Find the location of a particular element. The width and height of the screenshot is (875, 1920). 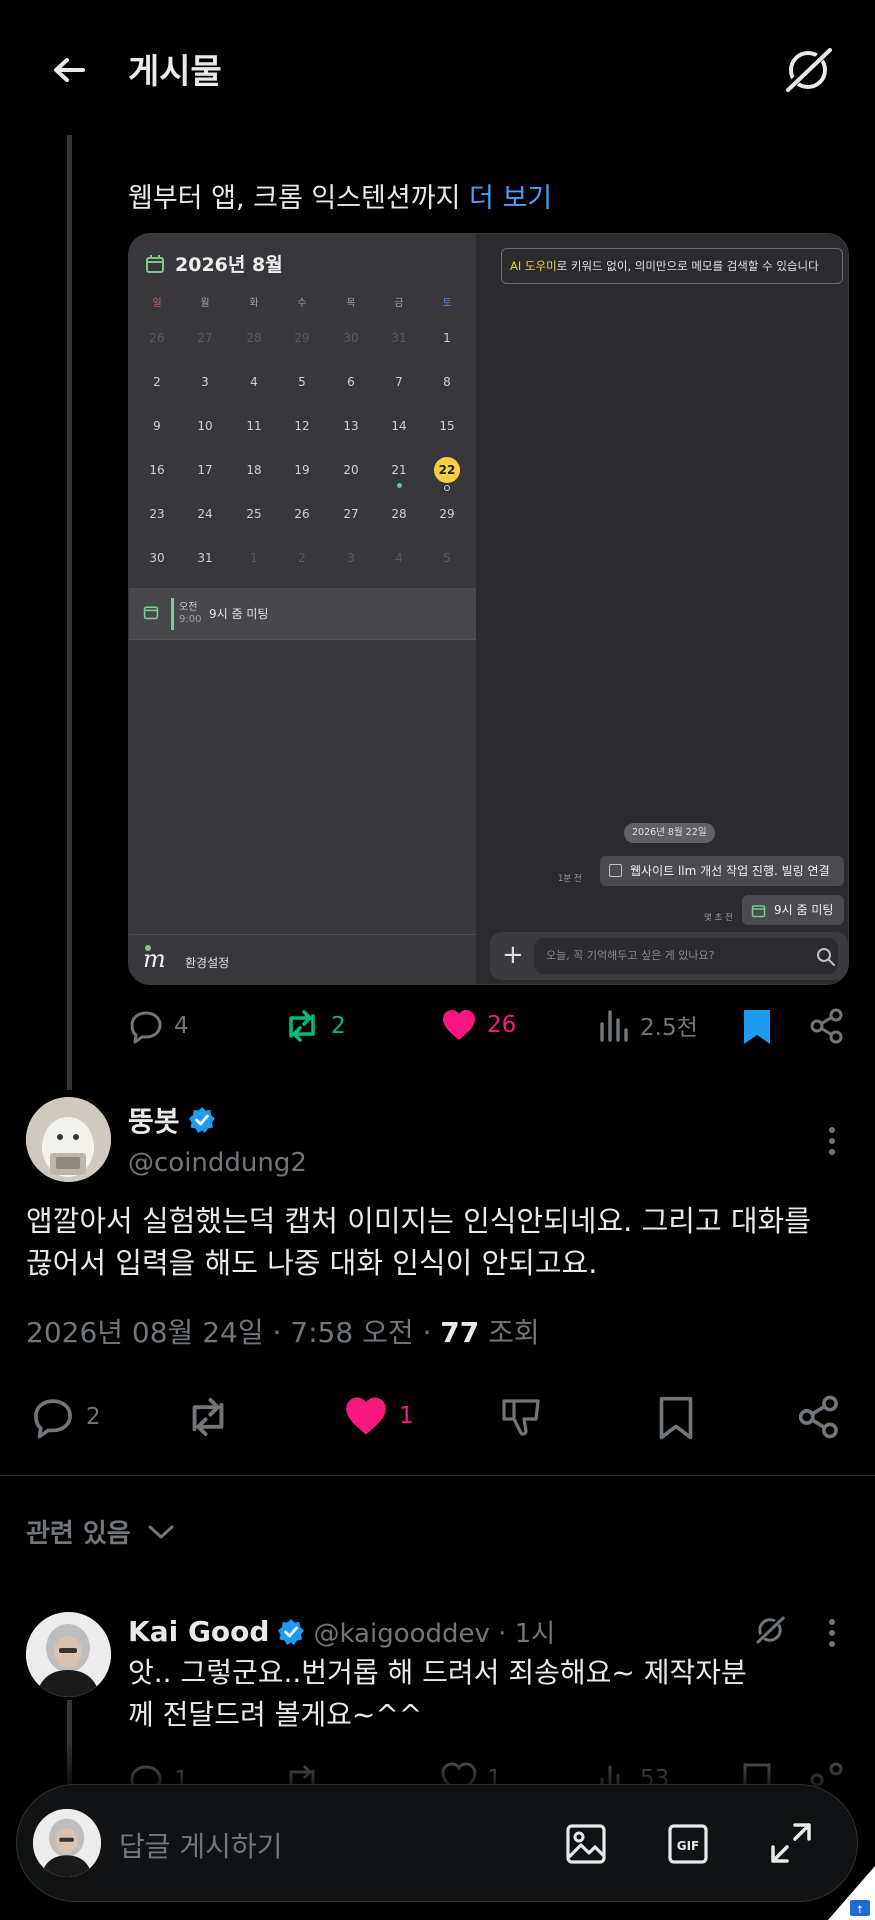

image-icon is located at coordinates (586, 1844).